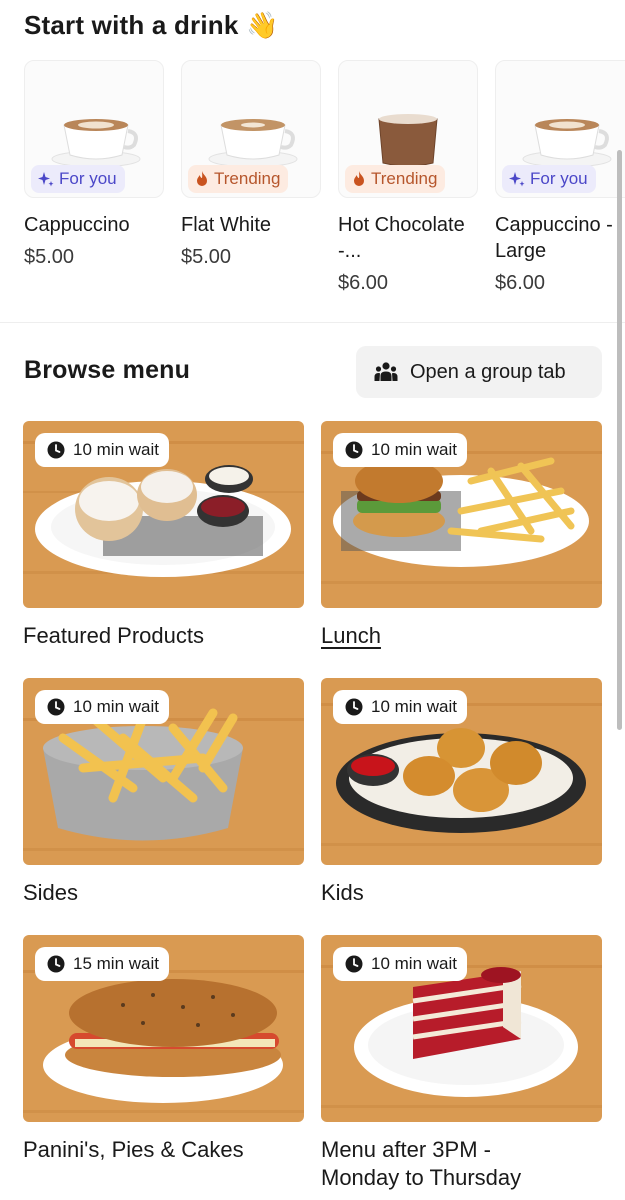 The height and width of the screenshot is (1200, 625). I want to click on drink-name: Cappuccino, so click(77, 225).